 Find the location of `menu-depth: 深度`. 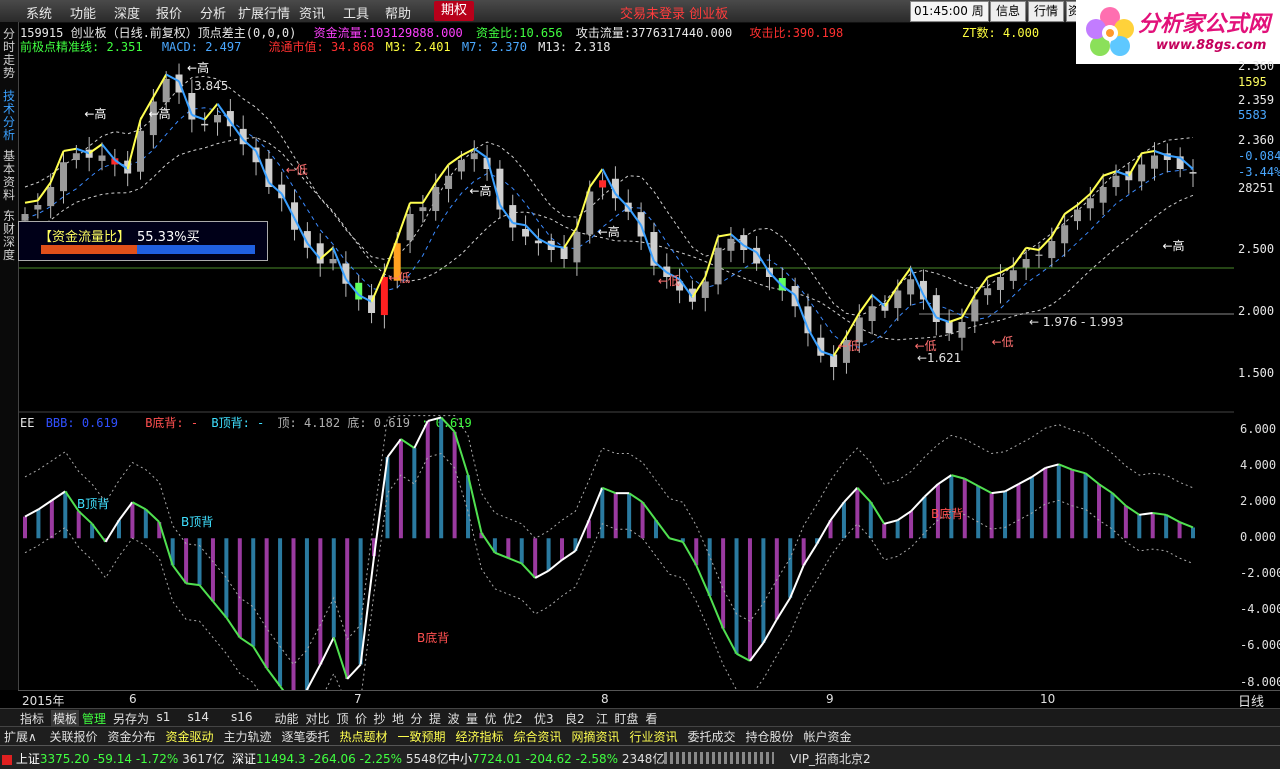

menu-depth: 深度 is located at coordinates (127, 12).